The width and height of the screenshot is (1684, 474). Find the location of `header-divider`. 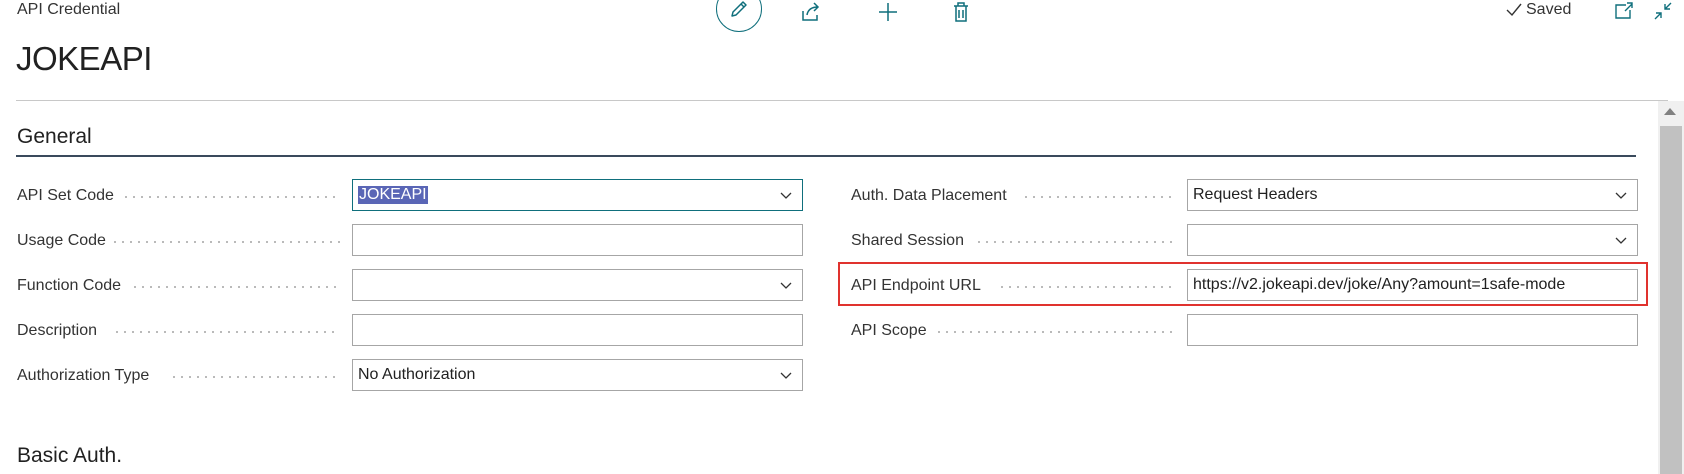

header-divider is located at coordinates (842, 100).